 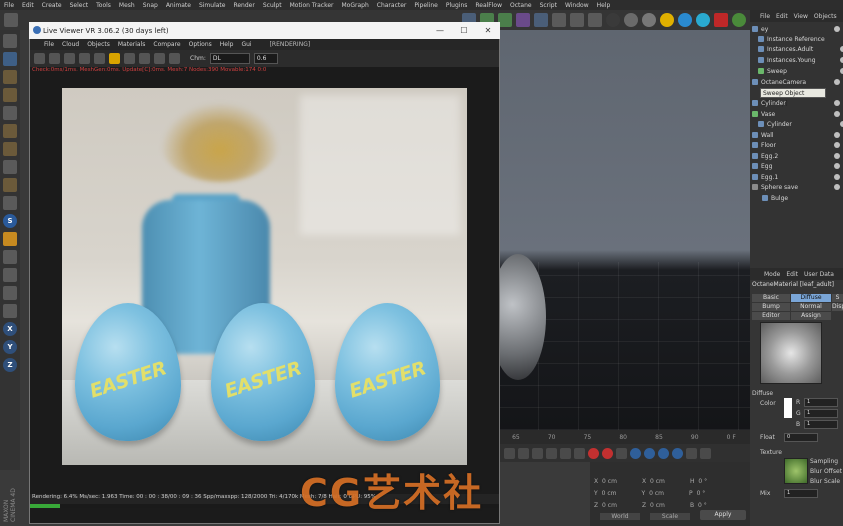 What do you see at coordinates (703, 20) in the screenshot?
I see `octane-camera-icon` at bounding box center [703, 20].